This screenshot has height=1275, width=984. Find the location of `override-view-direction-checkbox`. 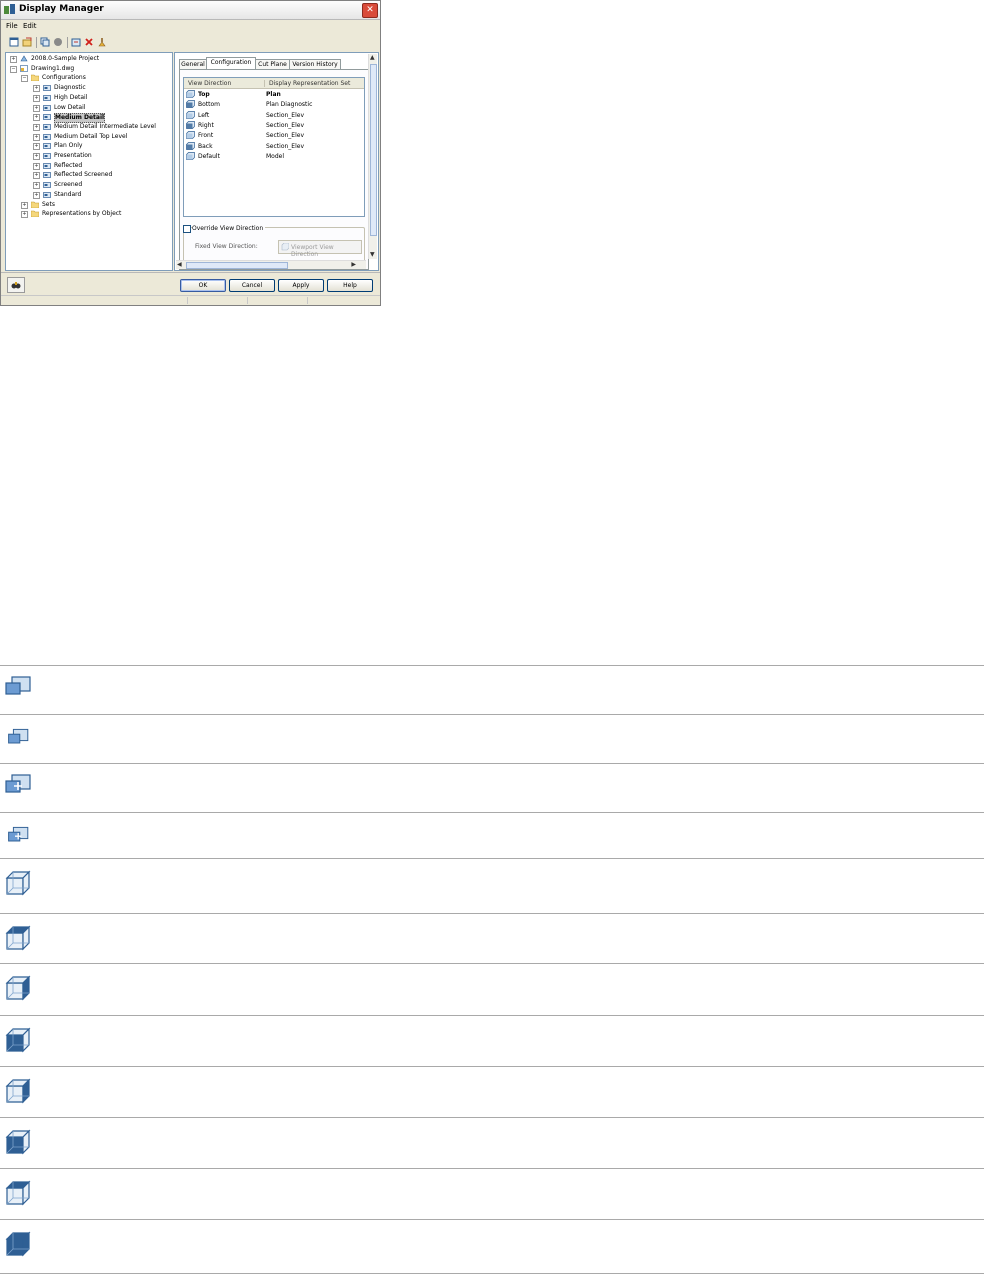

override-view-direction-checkbox is located at coordinates (187, 229).